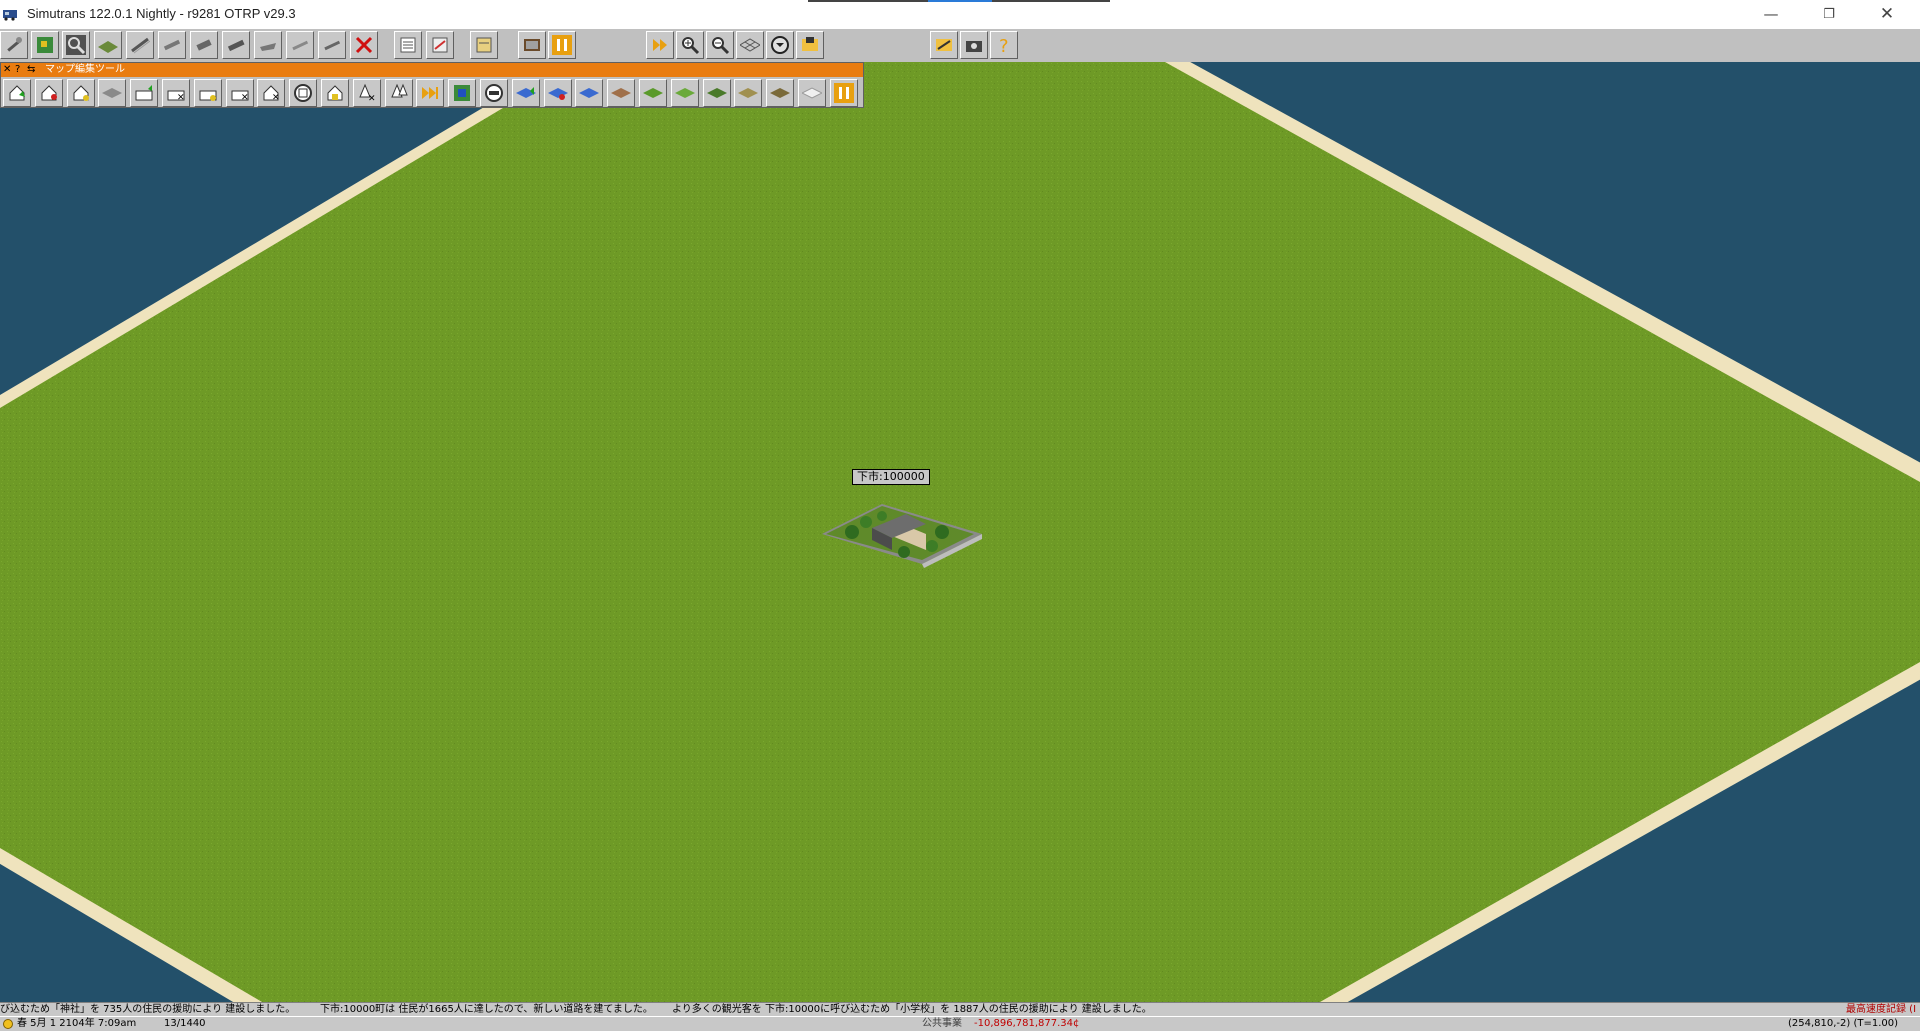  I want to click on palette-pin-icon: ⇆, so click(31, 70).